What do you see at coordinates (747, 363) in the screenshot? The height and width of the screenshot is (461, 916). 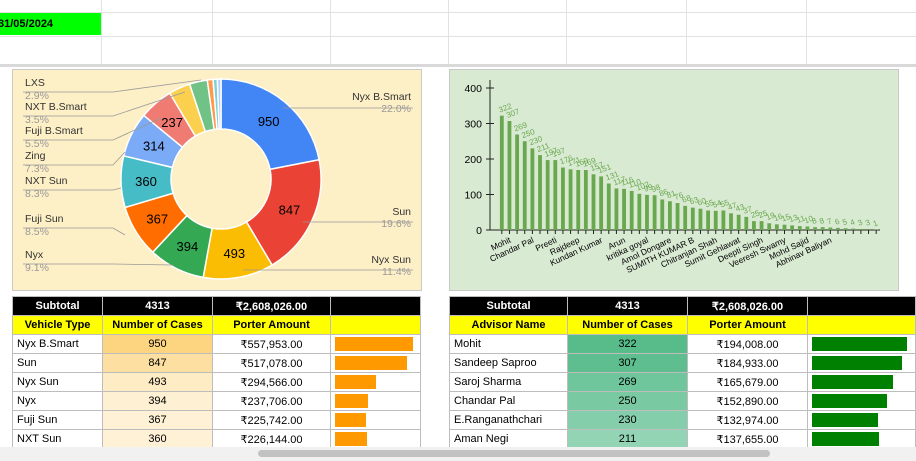 I see `row-amount: ₹184,933.00` at bounding box center [747, 363].